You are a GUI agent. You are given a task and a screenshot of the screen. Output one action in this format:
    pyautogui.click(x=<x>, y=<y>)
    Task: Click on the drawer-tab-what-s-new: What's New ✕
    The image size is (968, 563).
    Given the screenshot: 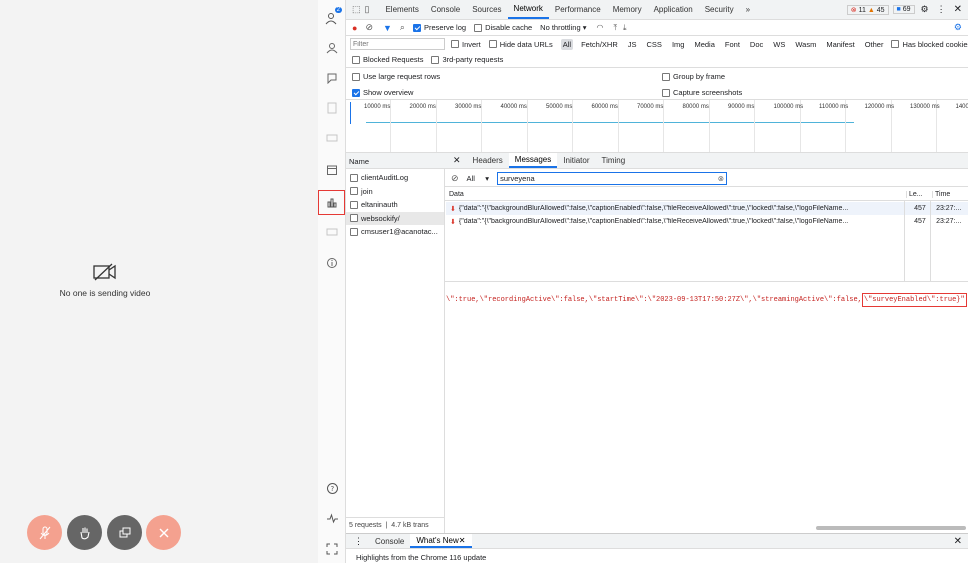 What is the action you would take?
    pyautogui.click(x=441, y=541)
    